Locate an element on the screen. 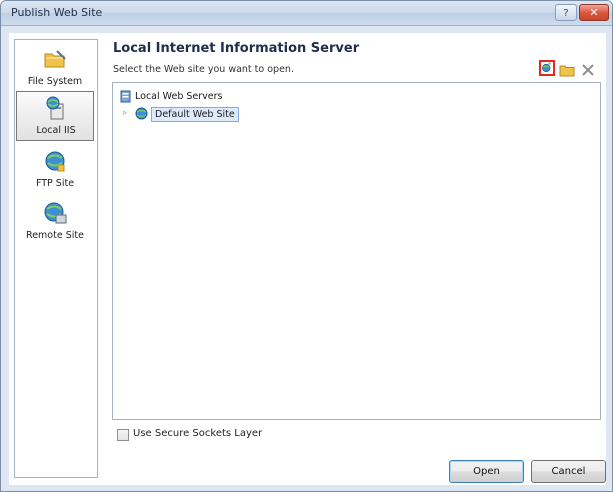 The height and width of the screenshot is (492, 613). open-button: Open is located at coordinates (486, 471).